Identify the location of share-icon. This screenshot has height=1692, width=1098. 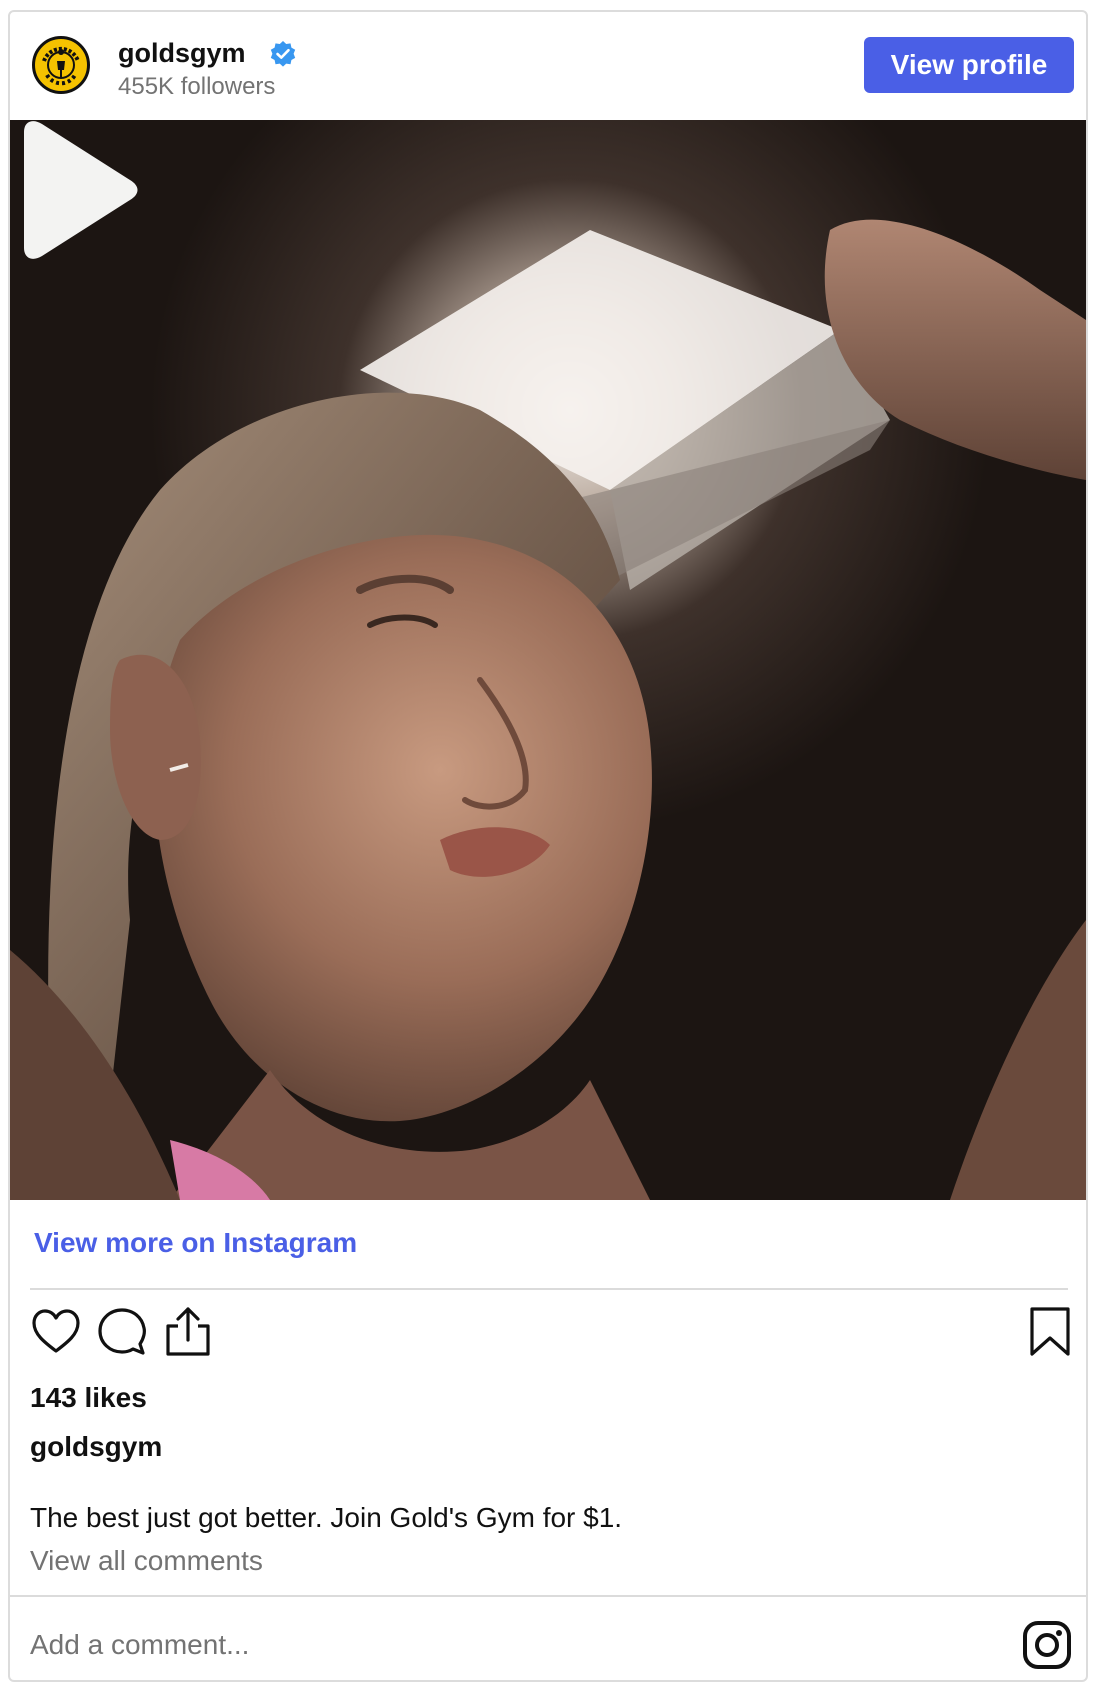
(188, 1332).